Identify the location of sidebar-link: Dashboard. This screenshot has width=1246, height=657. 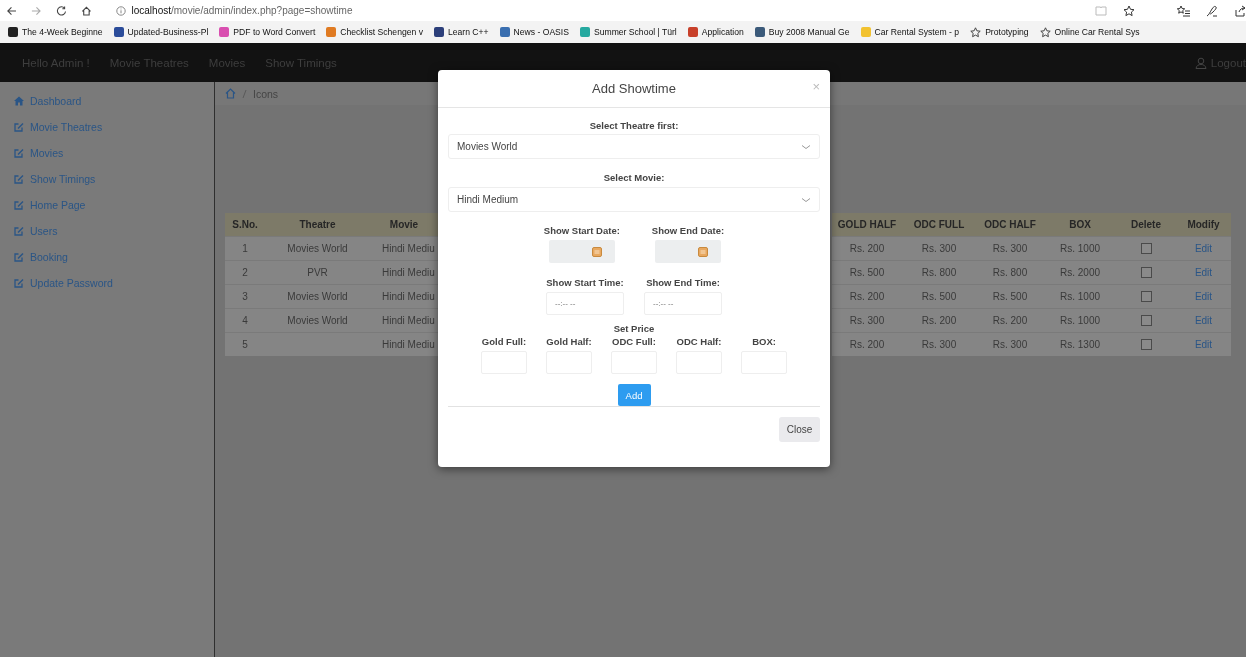
(41, 101).